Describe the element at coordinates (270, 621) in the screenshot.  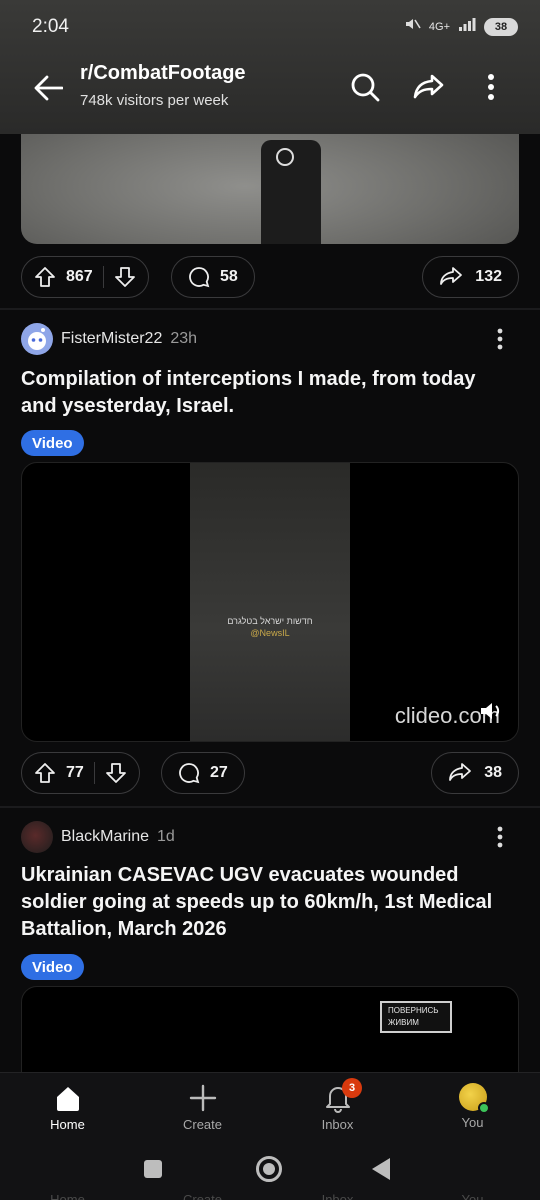
I see `video-caption-line1: חדשות ישראל בטלגרם` at that location.